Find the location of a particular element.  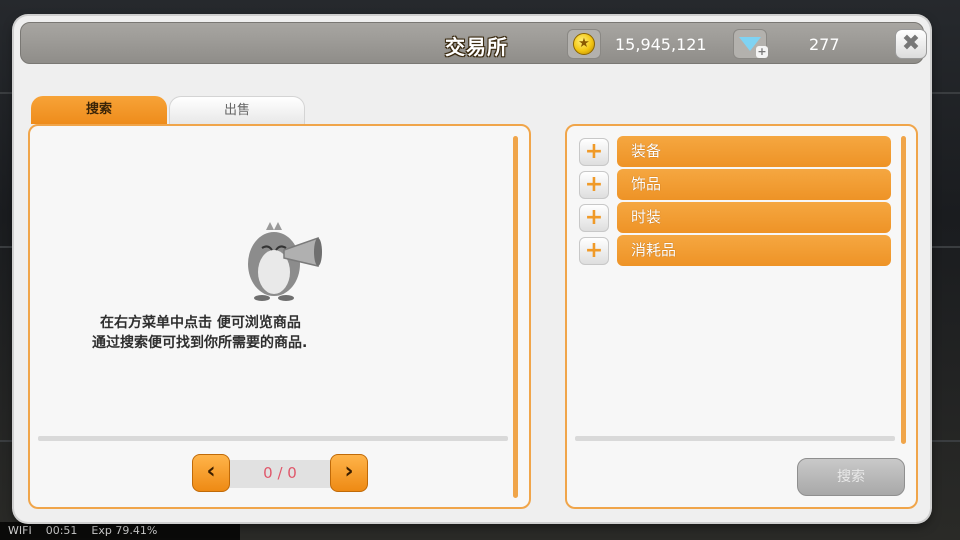

category-row-consumables: + 消耗品 is located at coordinates (735, 250).